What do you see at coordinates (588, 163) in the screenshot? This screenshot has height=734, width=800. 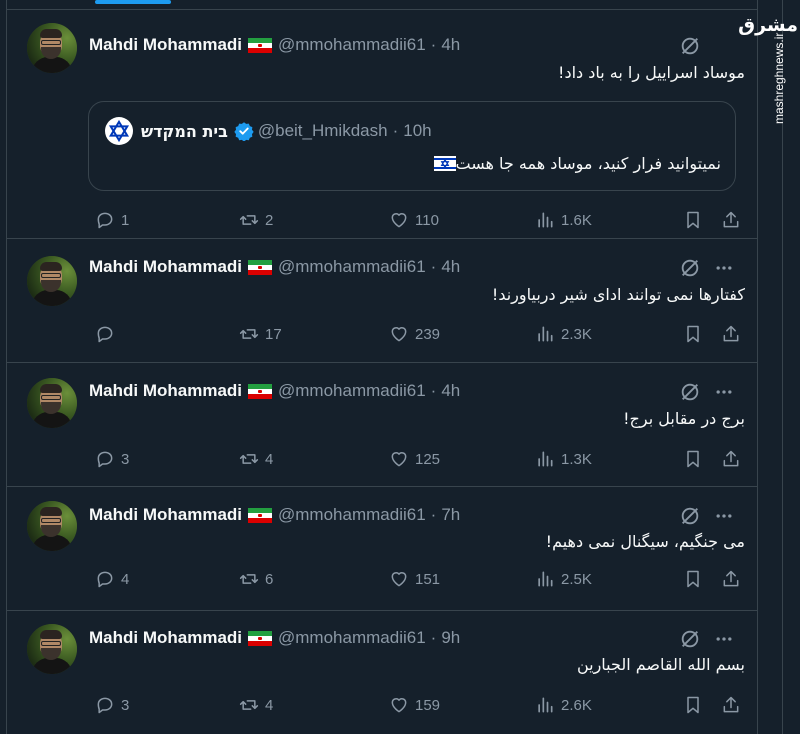 I see `quote-text: نمیتوانید فرار کنید، موساد همه جا هست` at bounding box center [588, 163].